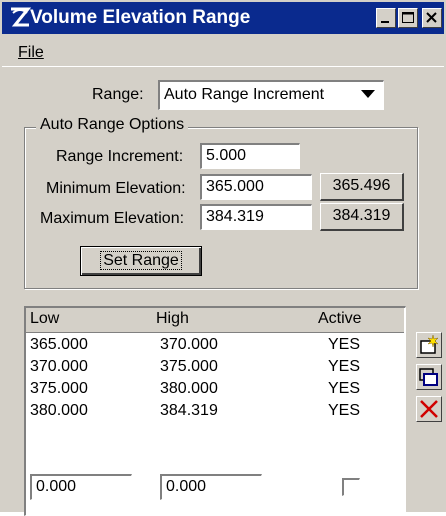  What do you see at coordinates (223, 51) in the screenshot?
I see `menu-bar: File` at bounding box center [223, 51].